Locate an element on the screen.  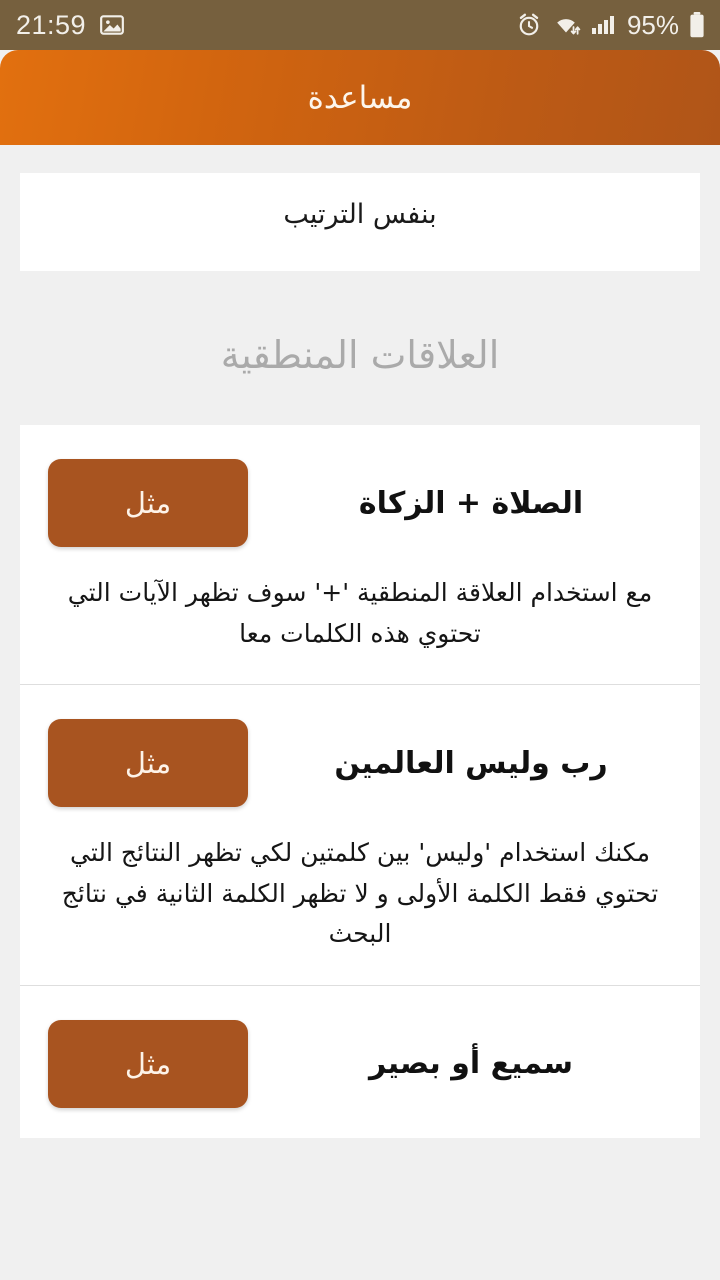
example-header: رب وليس العالمين مثل is located at coordinates (360, 763).